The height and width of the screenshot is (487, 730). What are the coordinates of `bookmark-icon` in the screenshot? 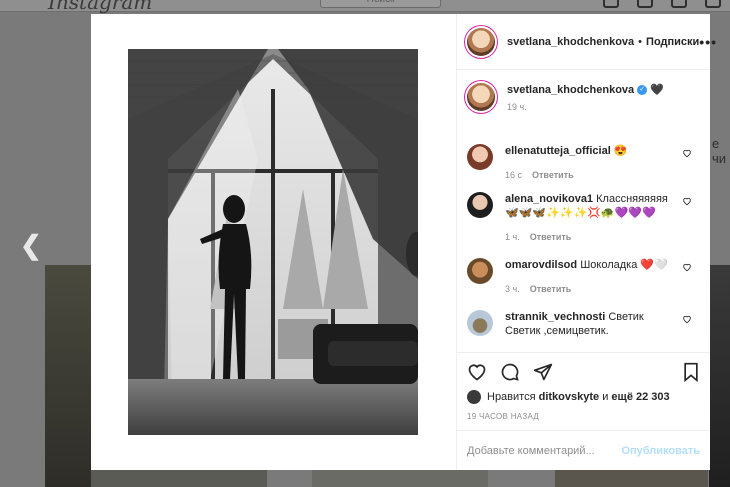 It's located at (691, 372).